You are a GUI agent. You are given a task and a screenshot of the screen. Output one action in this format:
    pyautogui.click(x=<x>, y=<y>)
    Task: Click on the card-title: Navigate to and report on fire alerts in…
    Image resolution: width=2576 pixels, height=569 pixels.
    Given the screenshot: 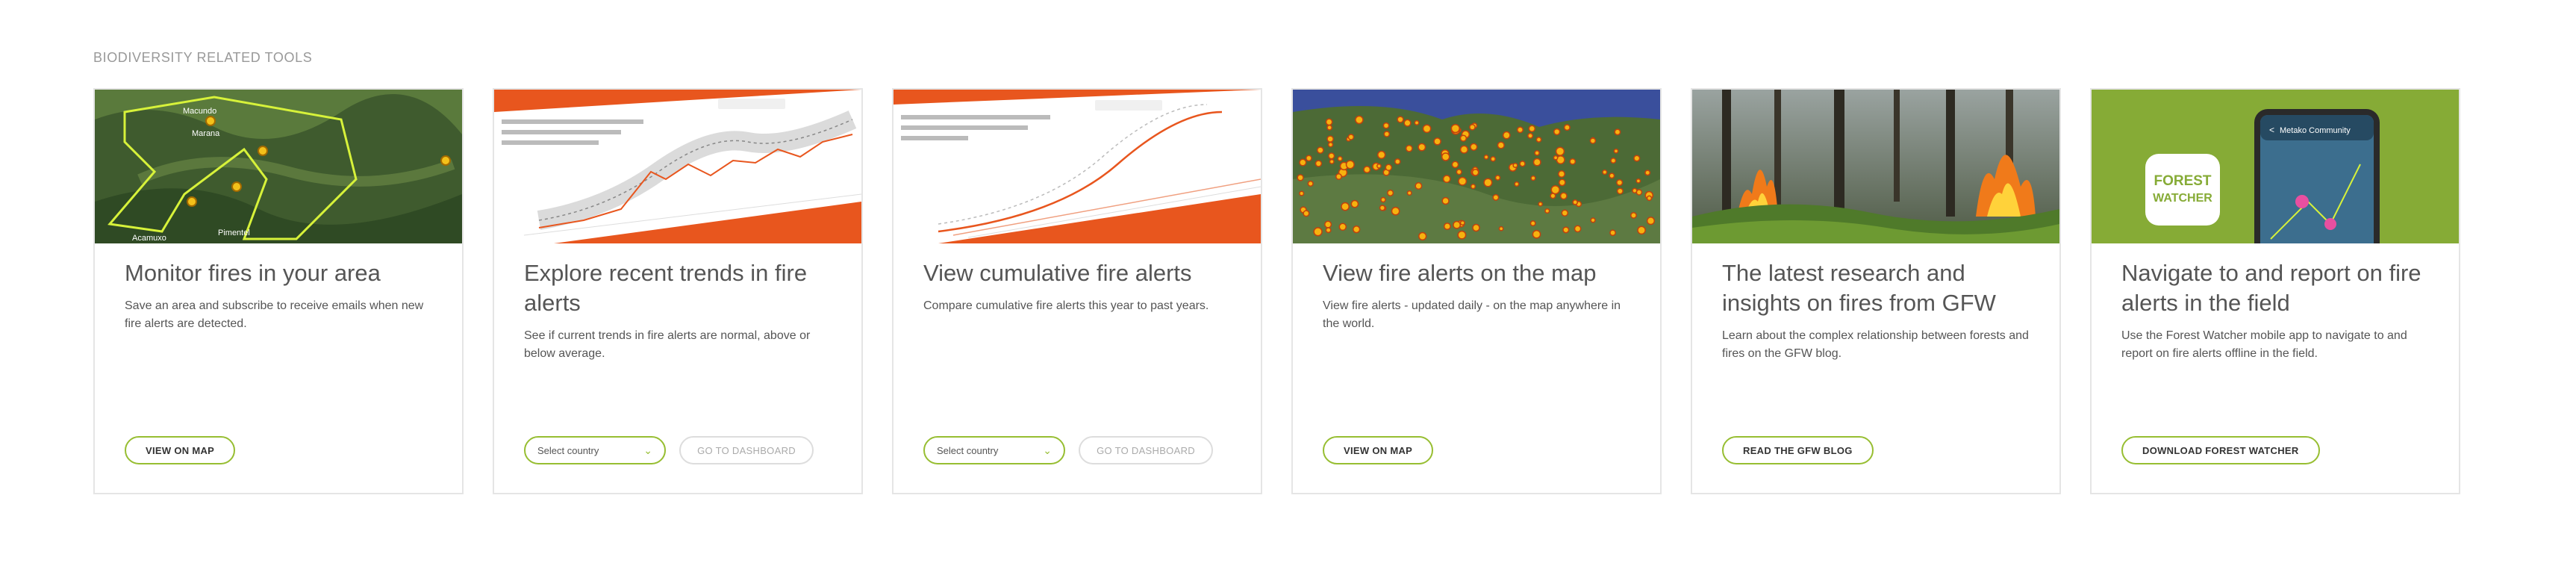 What is the action you would take?
    pyautogui.click(x=2271, y=288)
    